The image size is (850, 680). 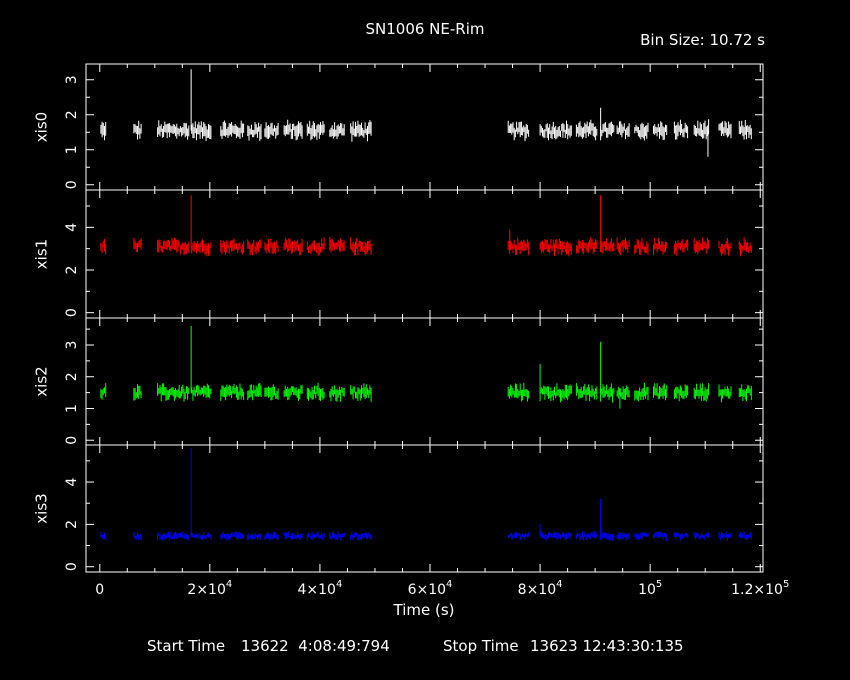 I want to click on y-tick-label: 3, so click(x=72, y=79).